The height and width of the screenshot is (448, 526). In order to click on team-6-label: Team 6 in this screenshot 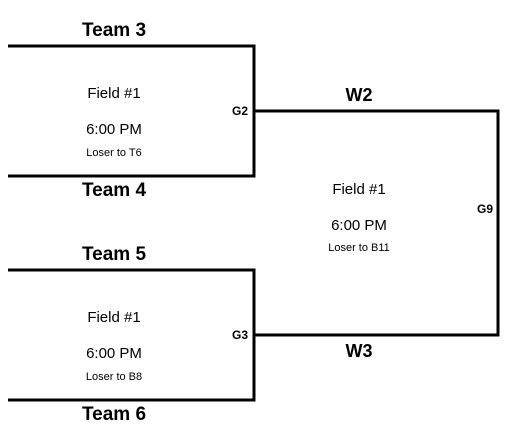, I will do `click(114, 414)`.